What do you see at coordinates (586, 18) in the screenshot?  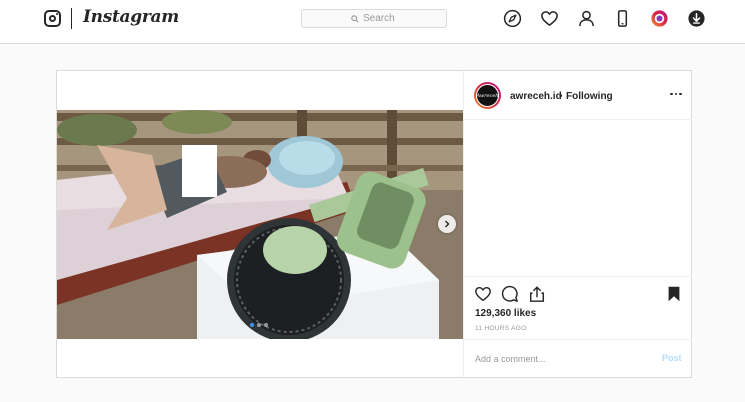 I see `profile-icon` at bounding box center [586, 18].